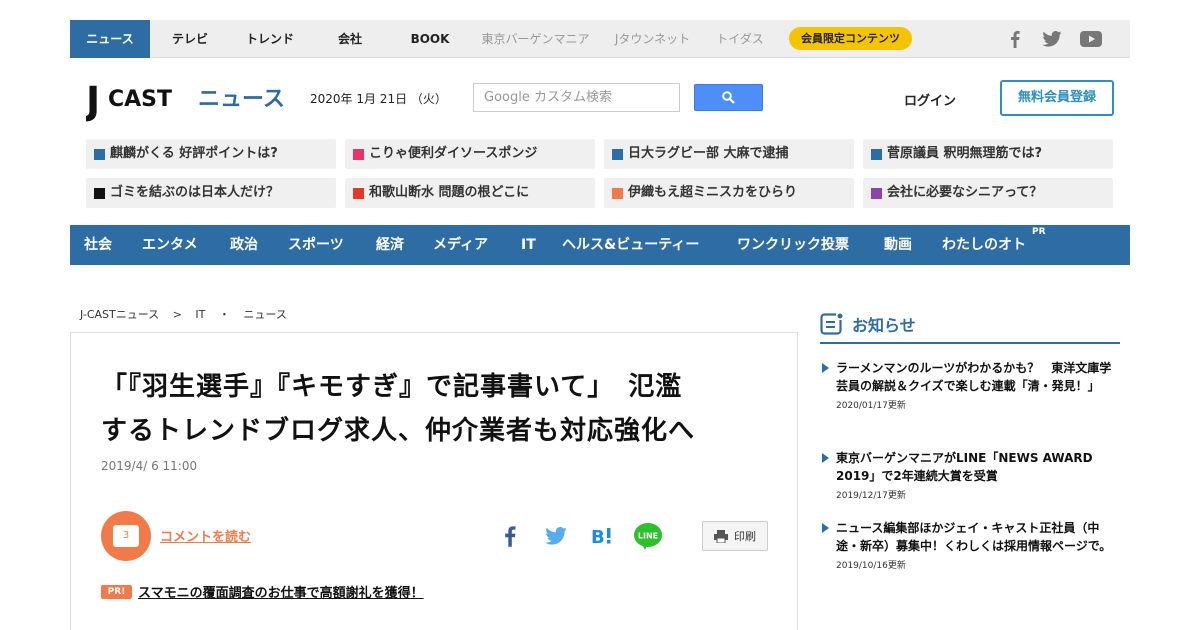 The image size is (1200, 630). What do you see at coordinates (195, 192) in the screenshot?
I see `trending-text: ゴミを結ぶのは日本人だけ？` at bounding box center [195, 192].